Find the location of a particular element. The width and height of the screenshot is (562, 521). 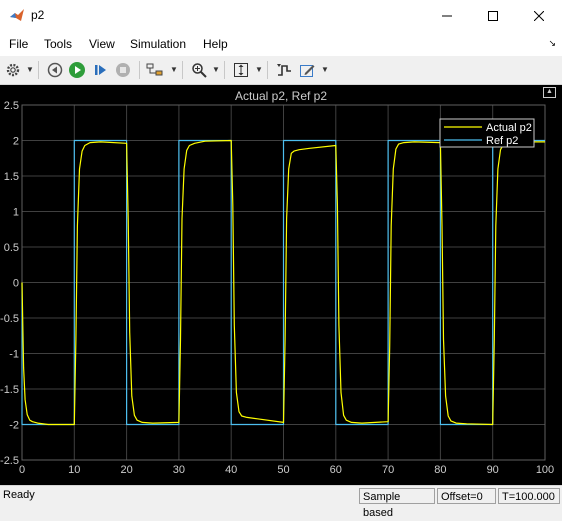

highlight-block-icon is located at coordinates (154, 69).